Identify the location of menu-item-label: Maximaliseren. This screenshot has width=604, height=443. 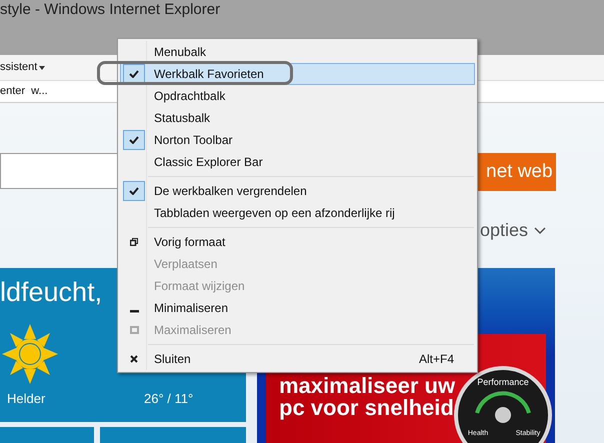
(193, 330).